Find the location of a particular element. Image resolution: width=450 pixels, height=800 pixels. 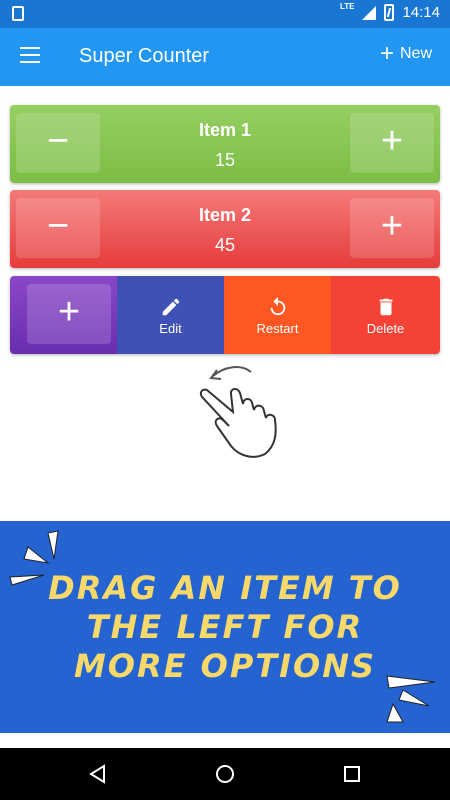

swipe-hand-icon is located at coordinates (238, 412).